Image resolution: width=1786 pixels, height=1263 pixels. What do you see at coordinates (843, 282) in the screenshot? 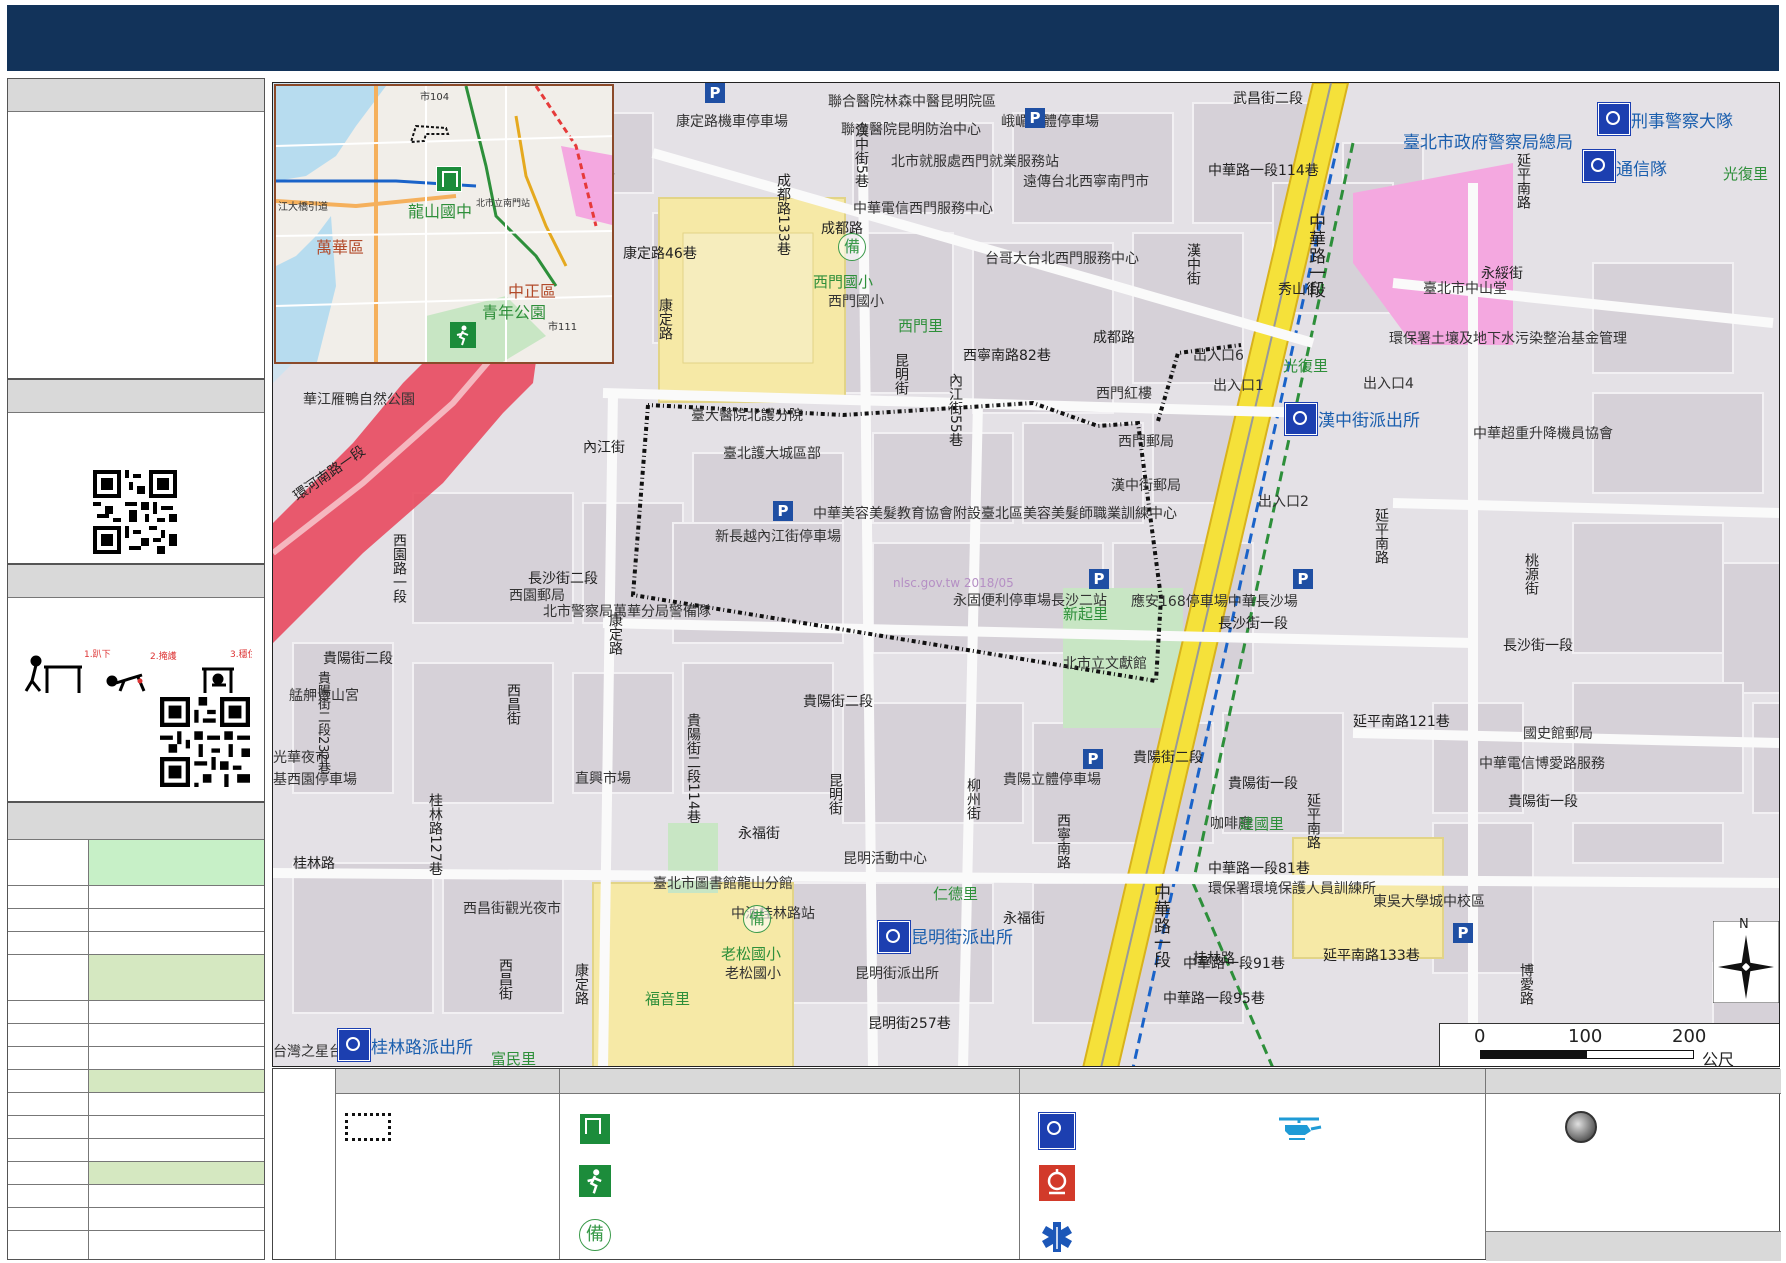
I see `school-ximen-label: 西門國小` at bounding box center [843, 282].